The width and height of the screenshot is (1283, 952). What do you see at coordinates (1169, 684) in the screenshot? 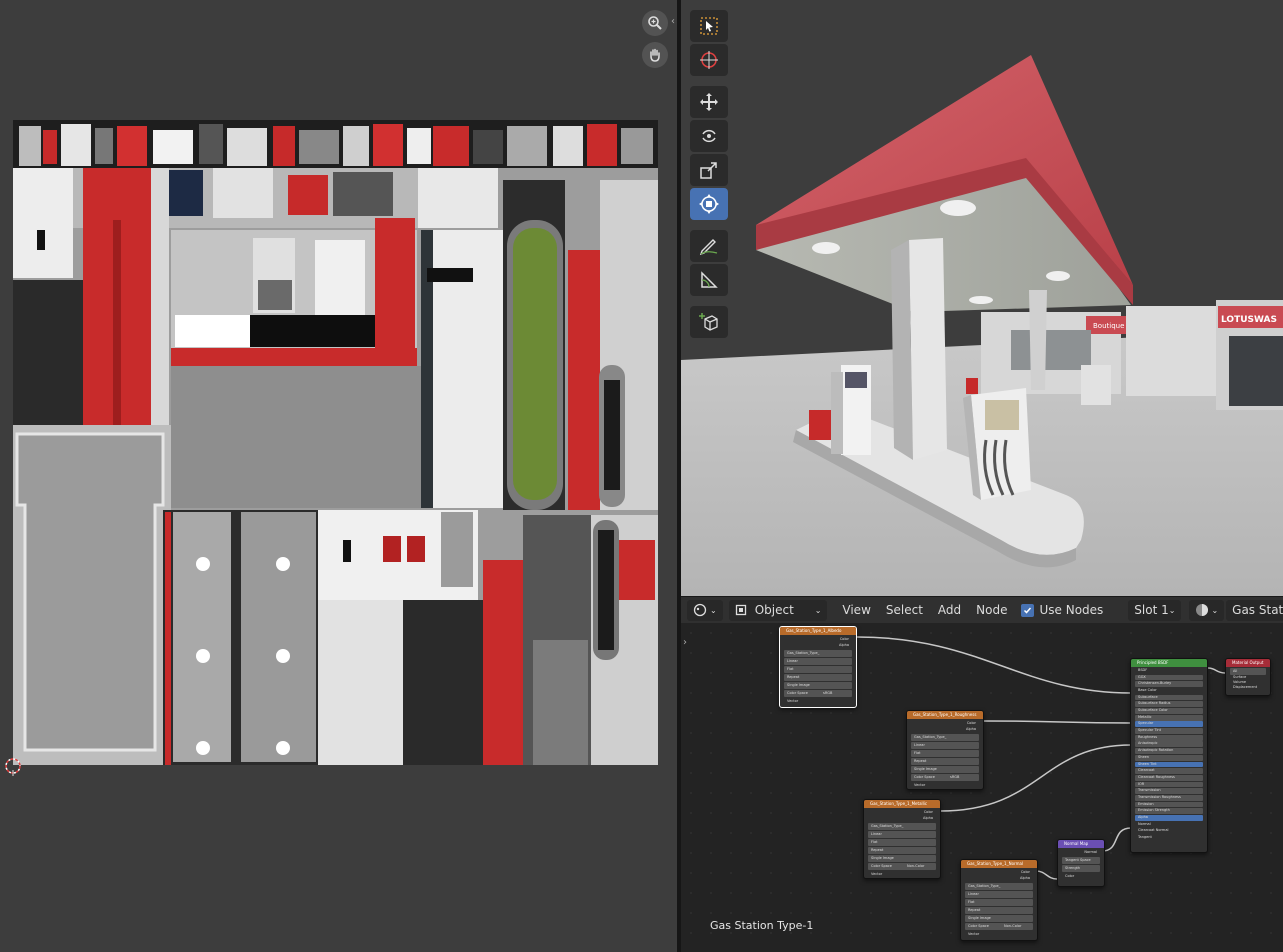
I see `bsdf-socket: Christensen-Burley` at bounding box center [1169, 684].